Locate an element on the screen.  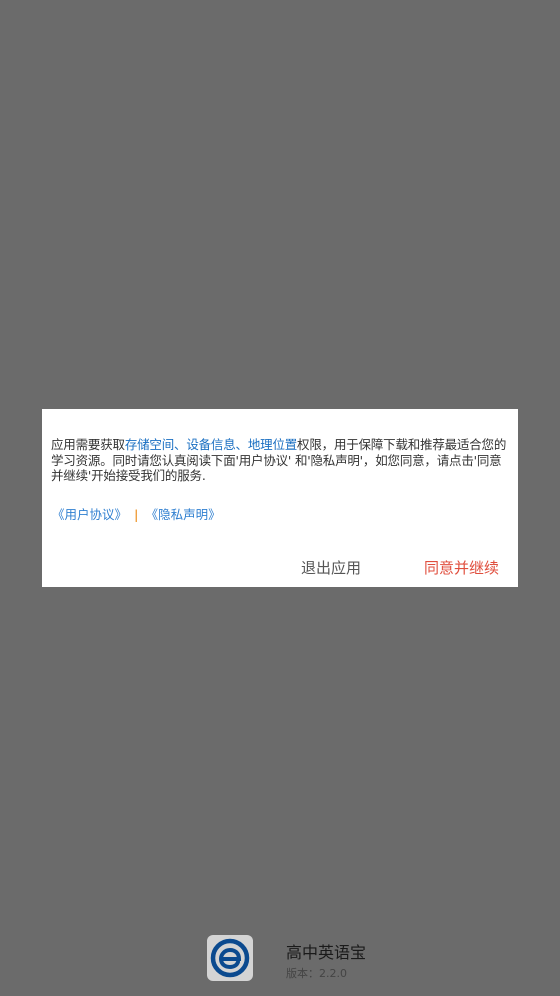
perm-device: 设备信息 is located at coordinates (211, 444).